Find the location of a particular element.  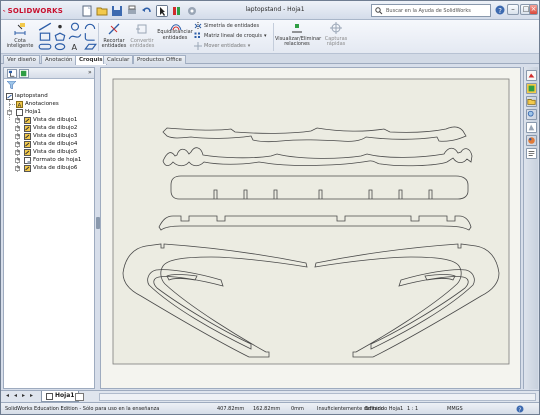

select-cursor-icon is located at coordinates (162, 10).